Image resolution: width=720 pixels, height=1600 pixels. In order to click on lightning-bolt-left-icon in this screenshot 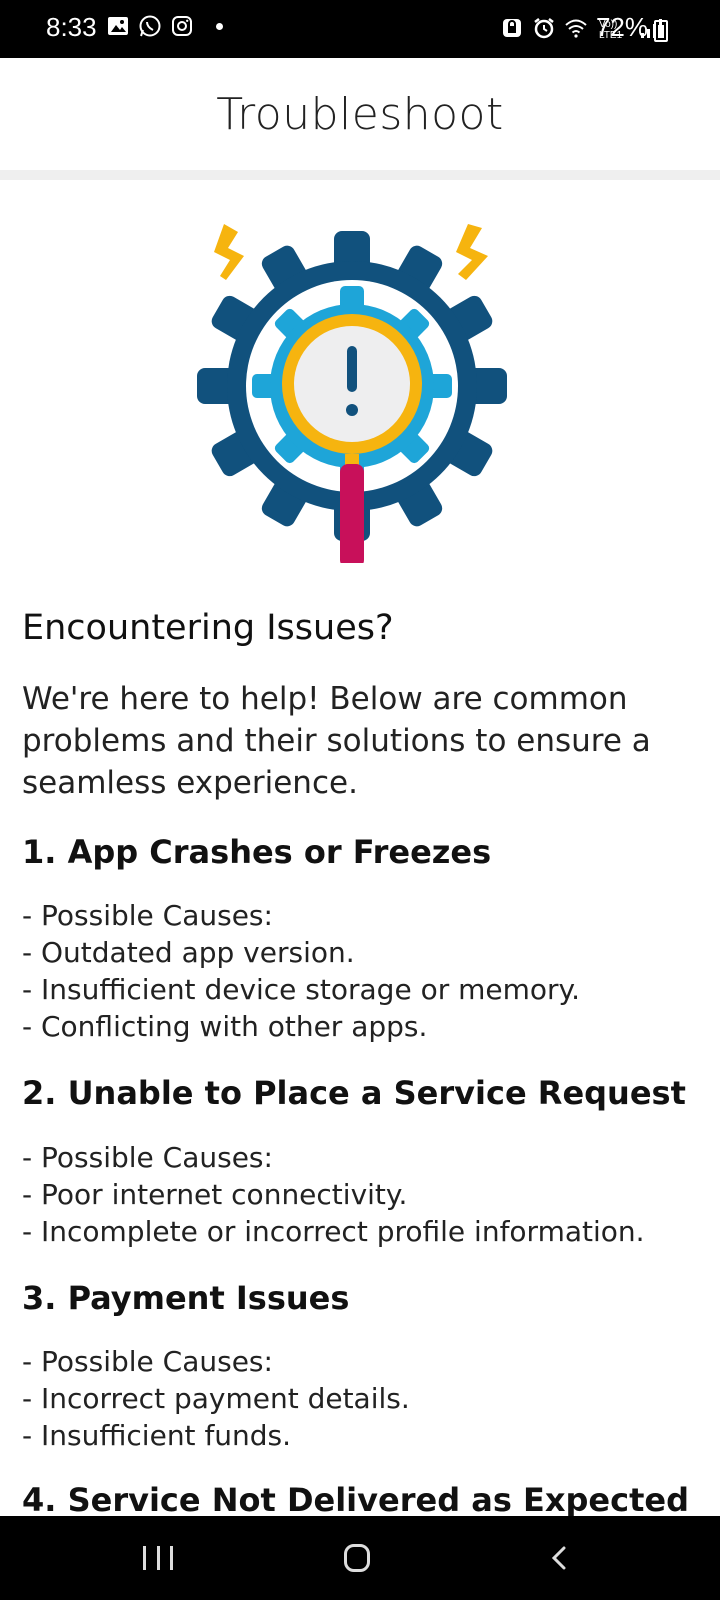, I will do `click(229, 252)`.